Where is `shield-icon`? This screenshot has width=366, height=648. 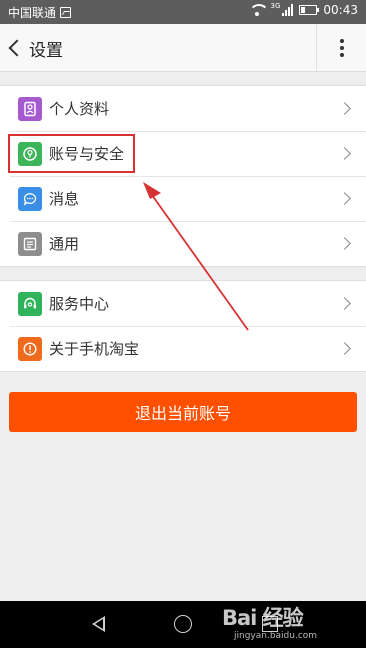
shield-icon is located at coordinates (30, 153).